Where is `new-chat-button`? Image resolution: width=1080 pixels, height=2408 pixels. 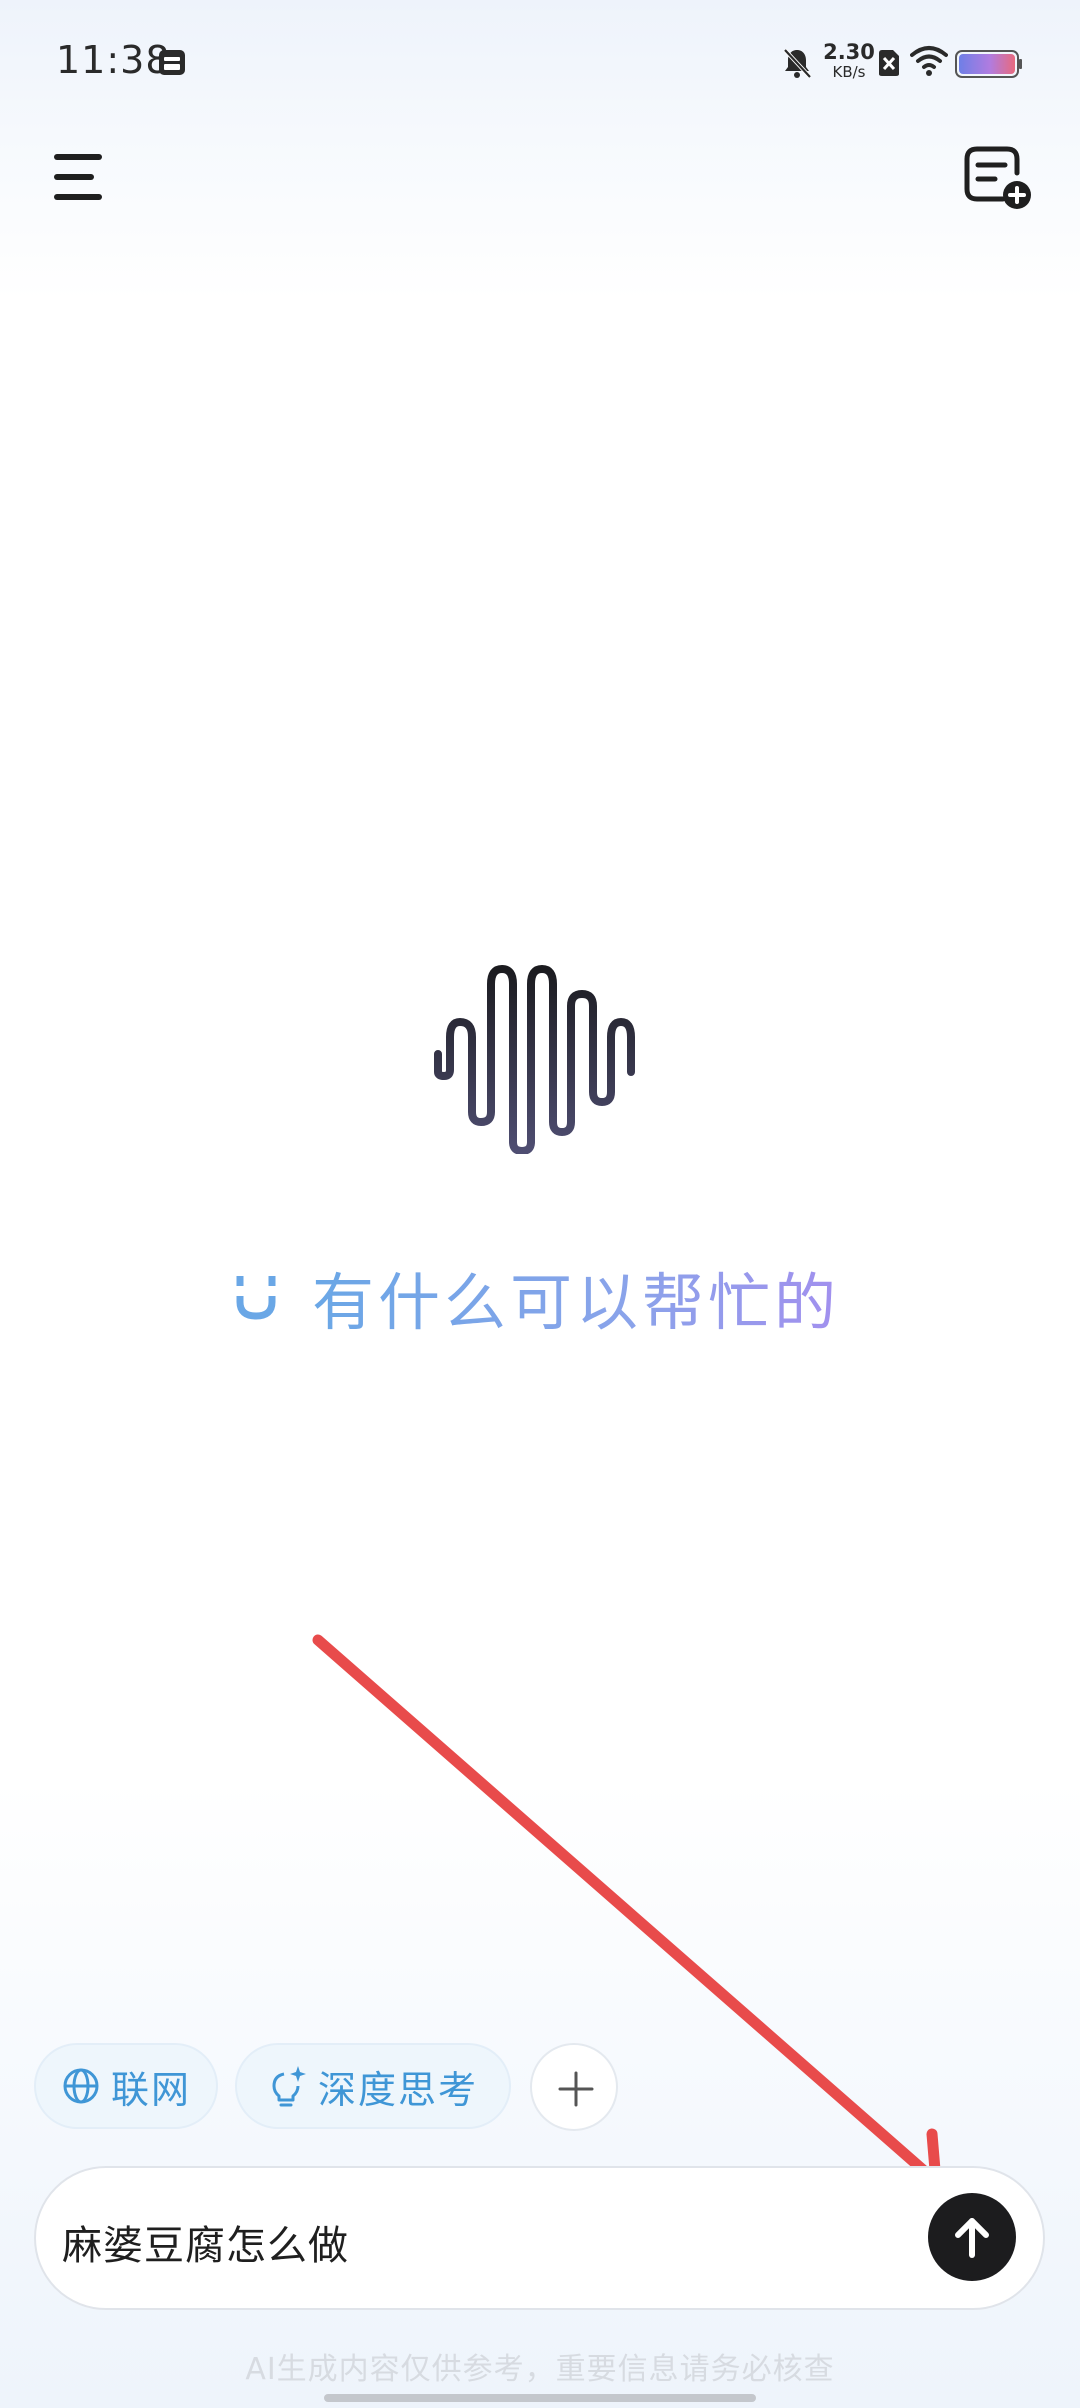
new-chat-button is located at coordinates (999, 179).